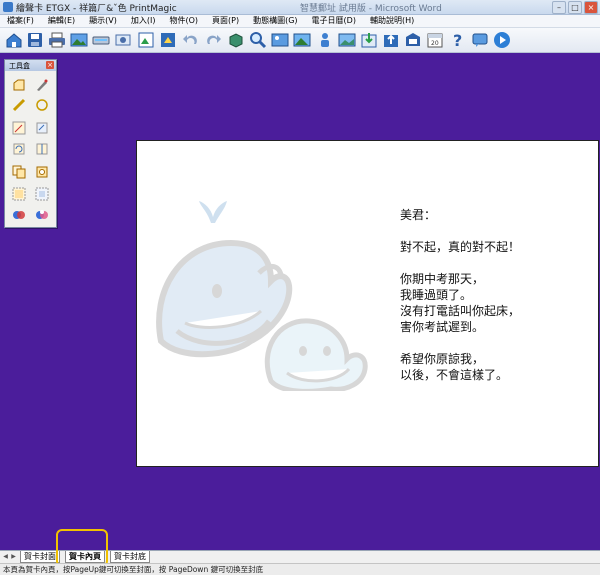 The height and width of the screenshot is (575, 600). I want to click on app-icon, so click(8, 7).